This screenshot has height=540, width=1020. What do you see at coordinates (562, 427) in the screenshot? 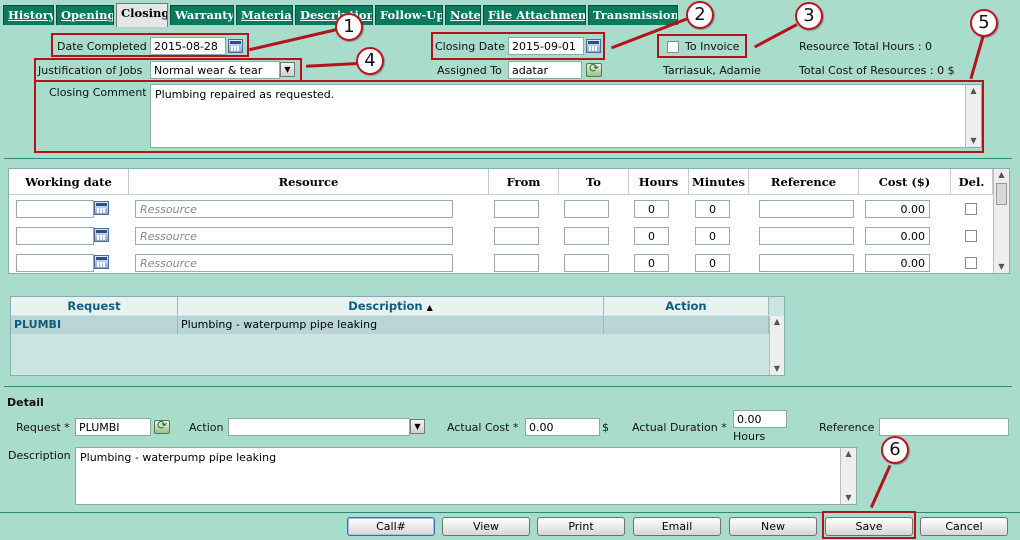
I see `actual-cost-input: 0.00` at bounding box center [562, 427].